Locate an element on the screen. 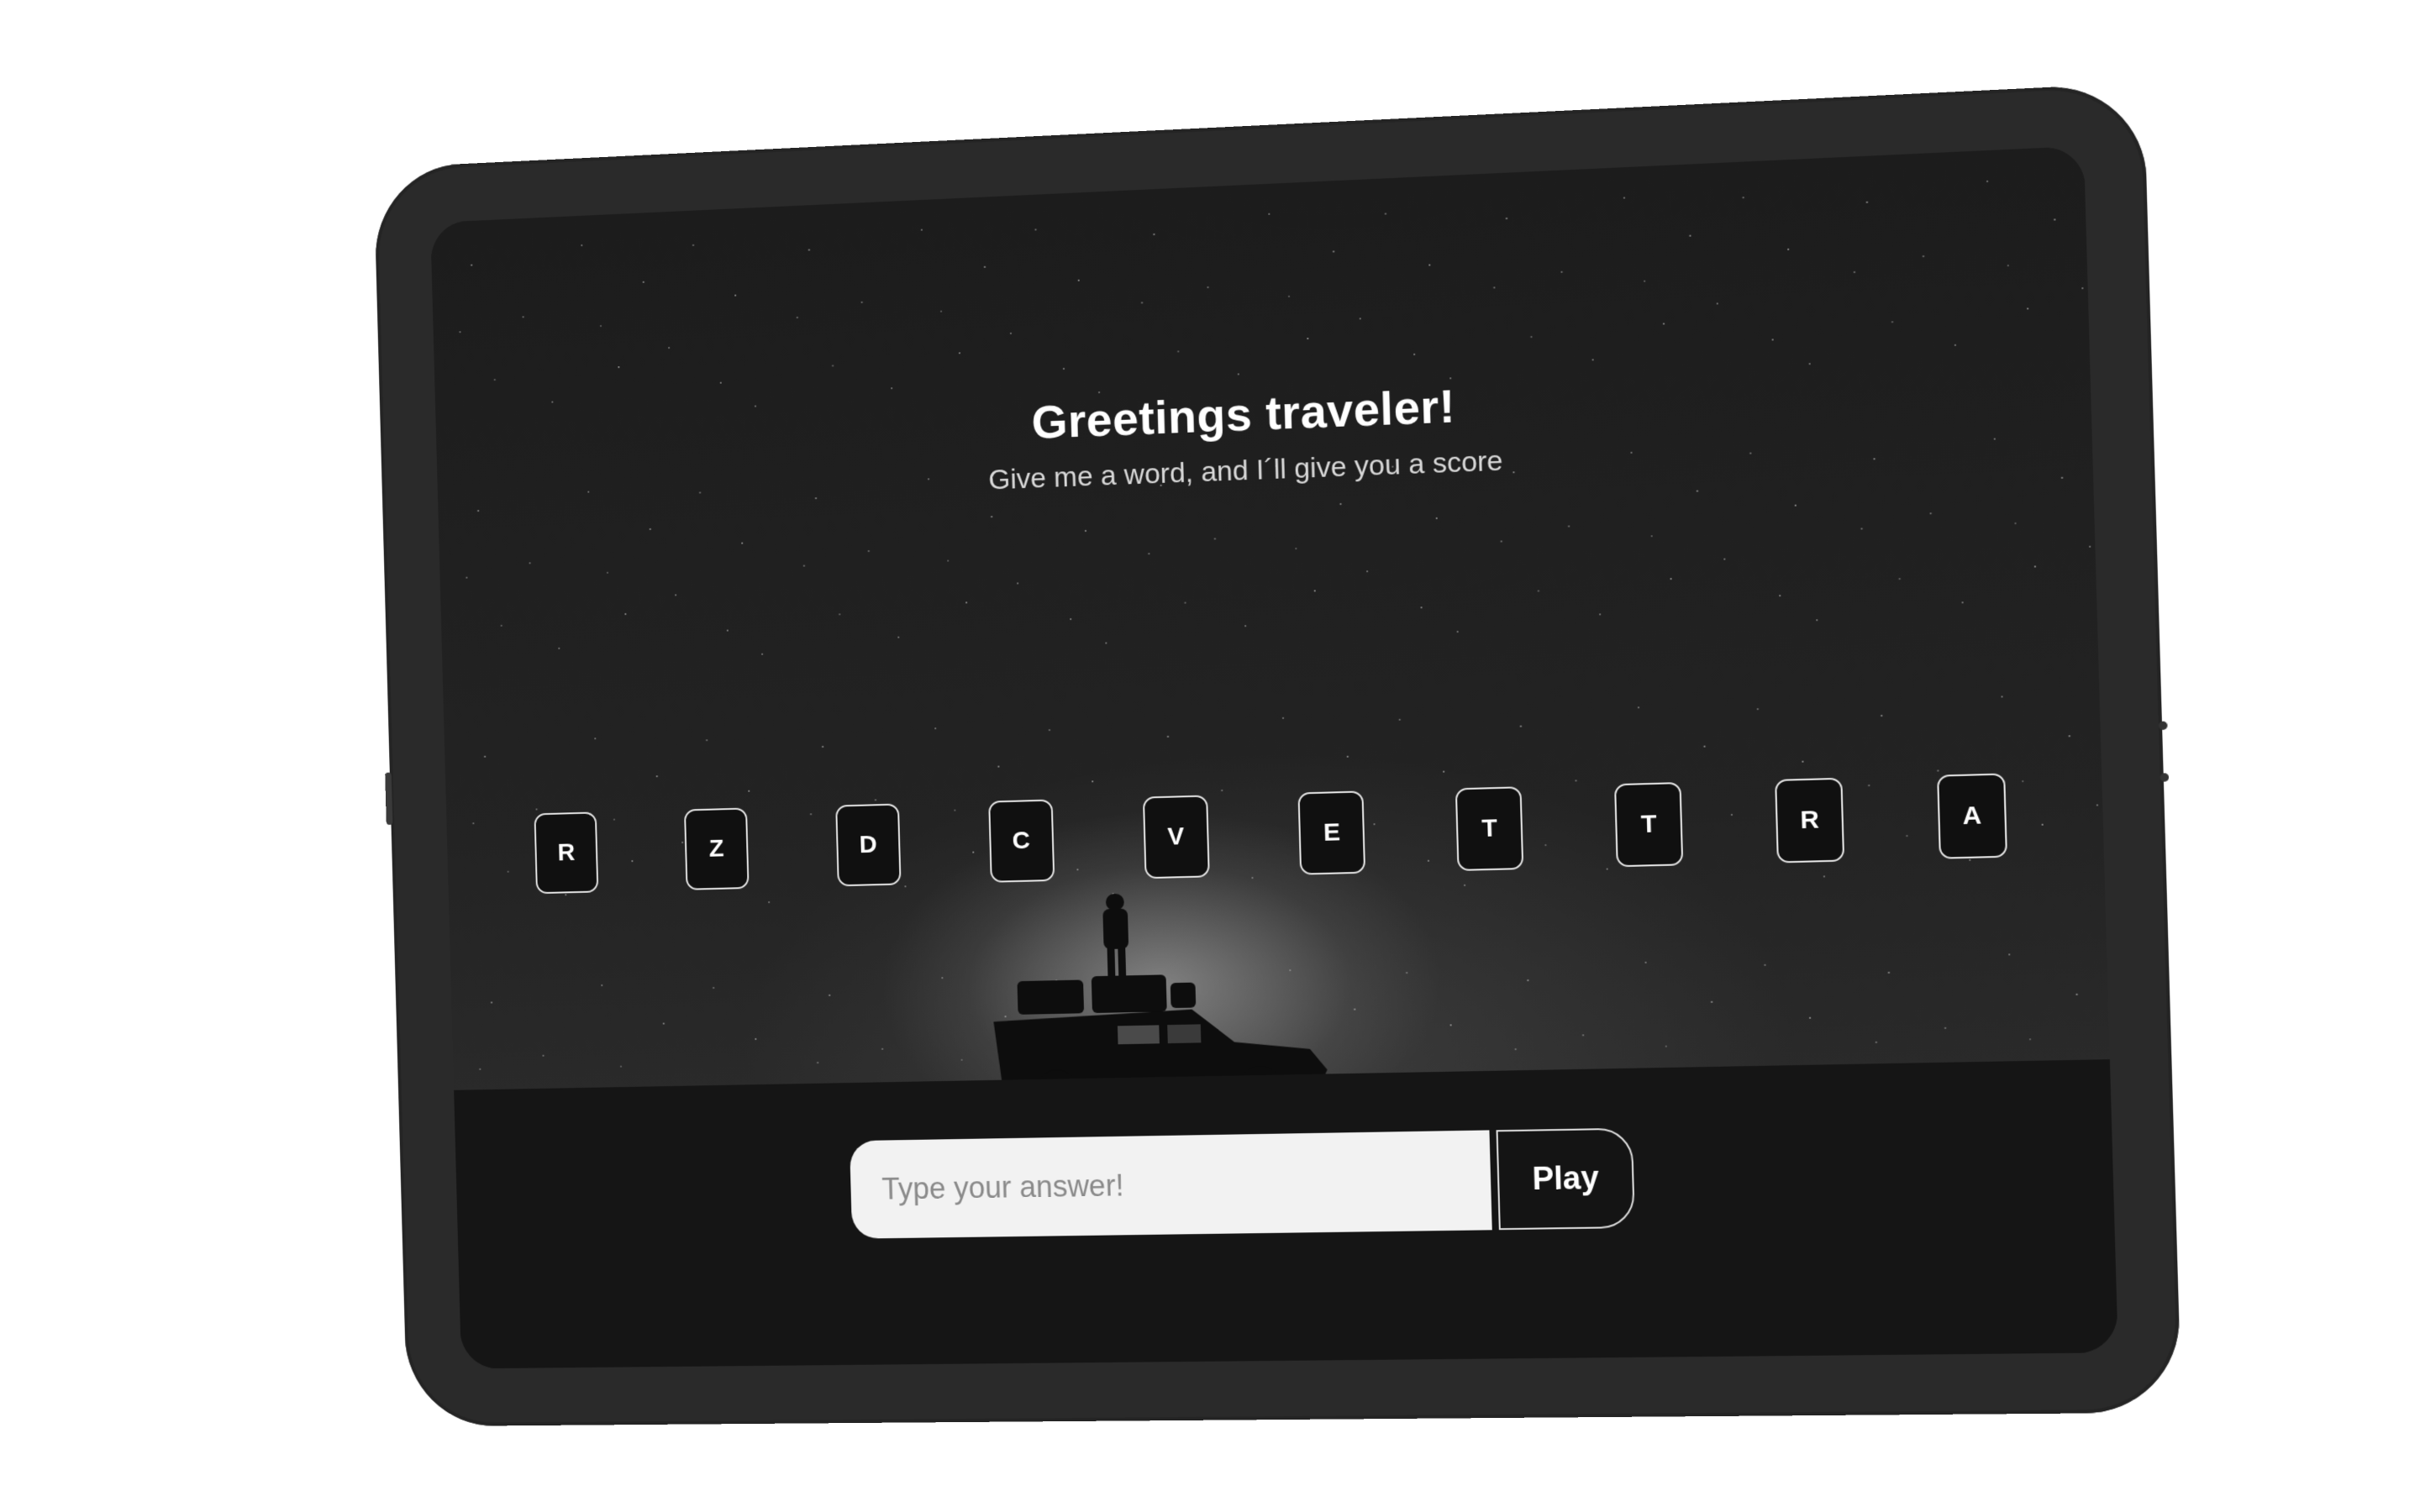 Image resolution: width=2420 pixels, height=1512 pixels. vehicle-silhouette-image is located at coordinates (1161, 999).